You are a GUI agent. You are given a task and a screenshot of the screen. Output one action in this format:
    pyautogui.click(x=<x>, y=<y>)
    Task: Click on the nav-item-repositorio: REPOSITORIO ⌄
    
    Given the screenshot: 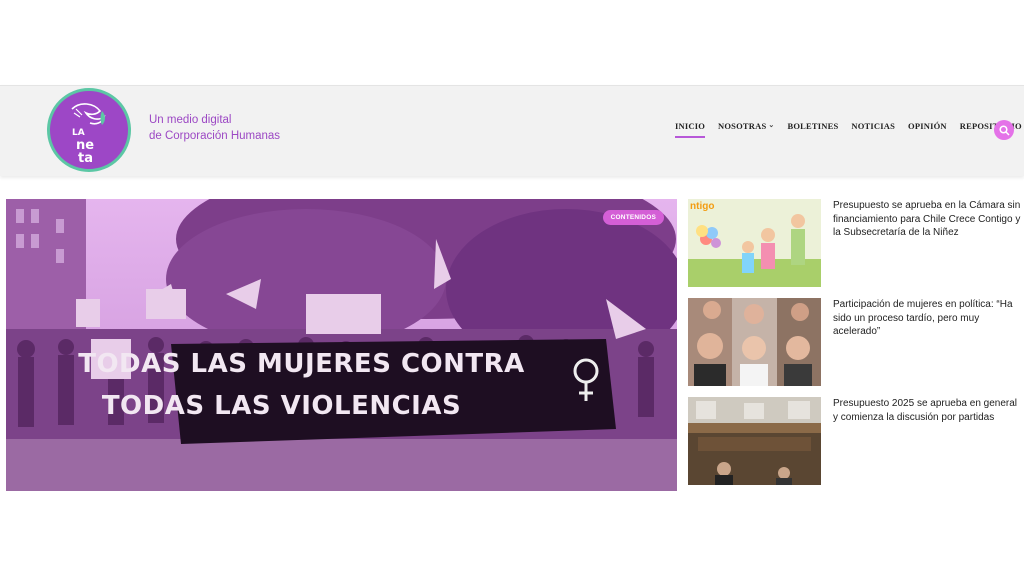 What is the action you would take?
    pyautogui.click(x=992, y=131)
    